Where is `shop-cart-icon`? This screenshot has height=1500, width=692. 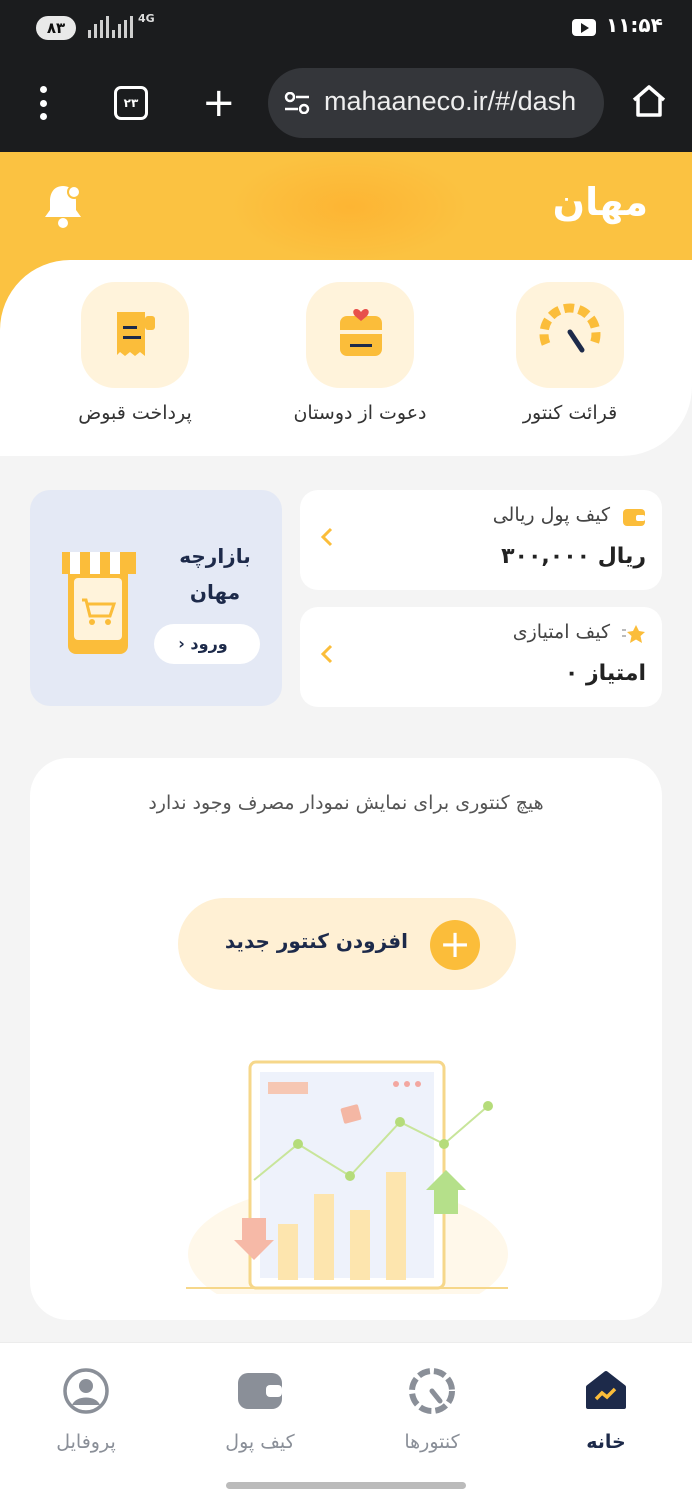
shop-cart-icon is located at coordinates (99, 603).